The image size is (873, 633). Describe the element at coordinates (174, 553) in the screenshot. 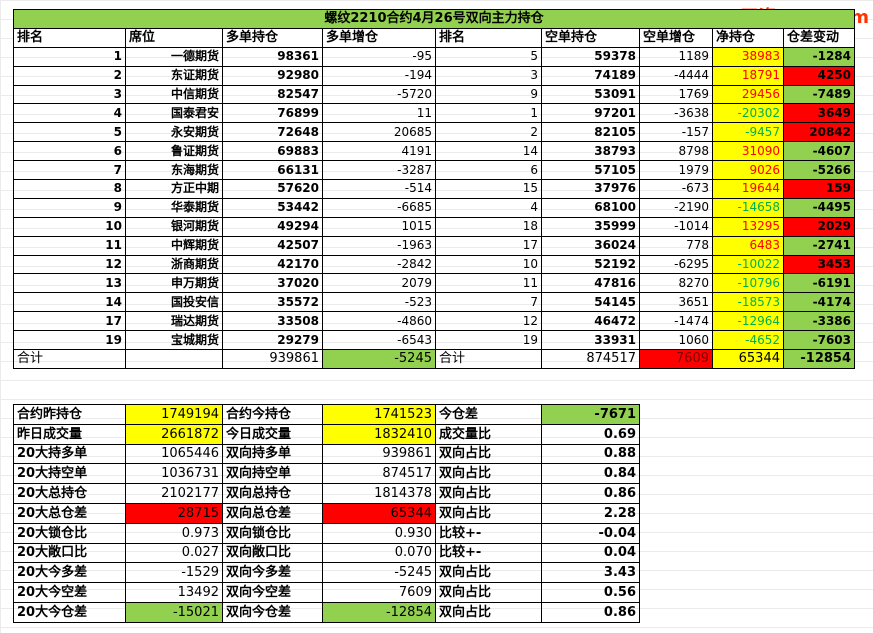

I see `summary-cell: 0.027` at that location.